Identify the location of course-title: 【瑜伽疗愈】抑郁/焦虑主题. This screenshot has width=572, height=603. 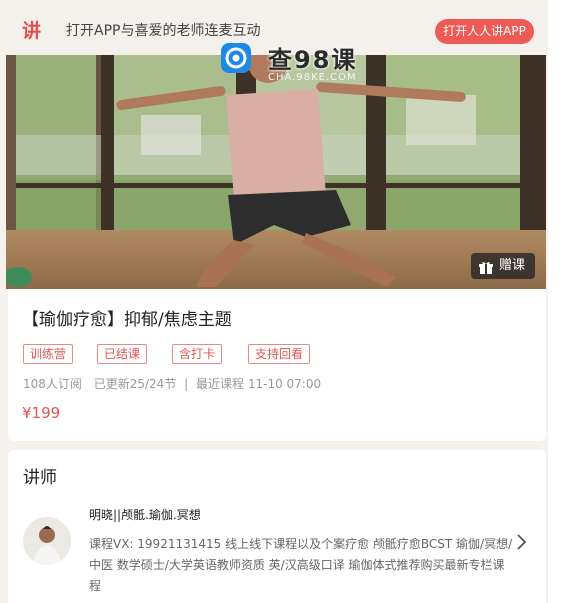
(127, 320).